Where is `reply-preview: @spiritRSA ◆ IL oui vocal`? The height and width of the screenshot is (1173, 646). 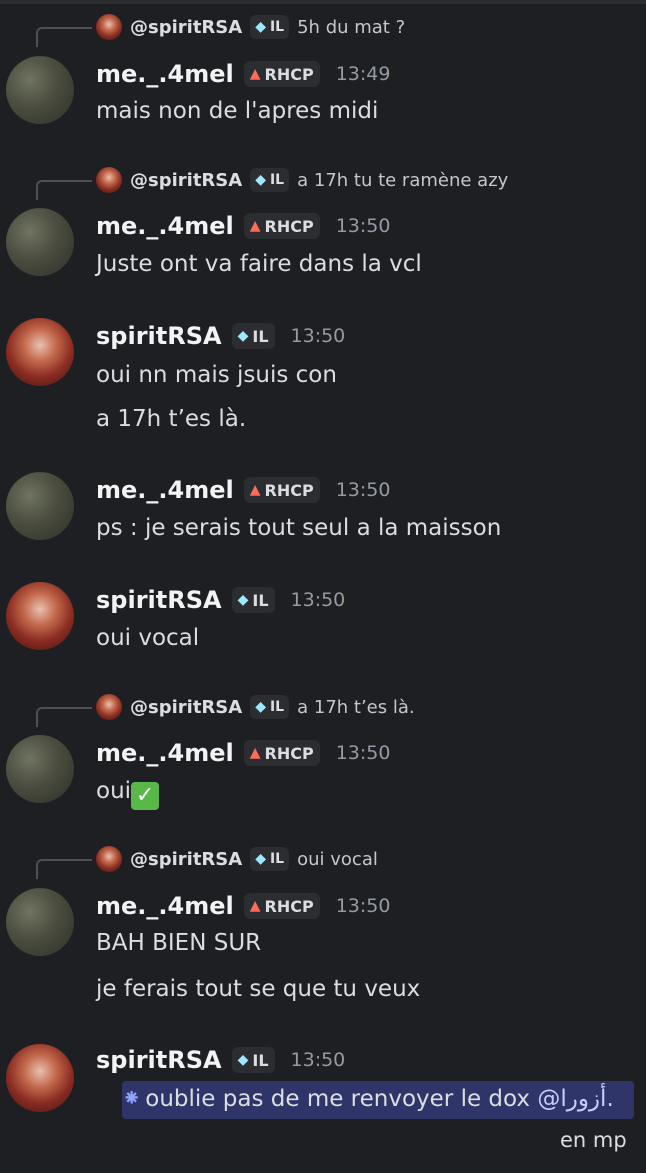
reply-preview: @spiritRSA ◆ IL oui vocal is located at coordinates (237, 859).